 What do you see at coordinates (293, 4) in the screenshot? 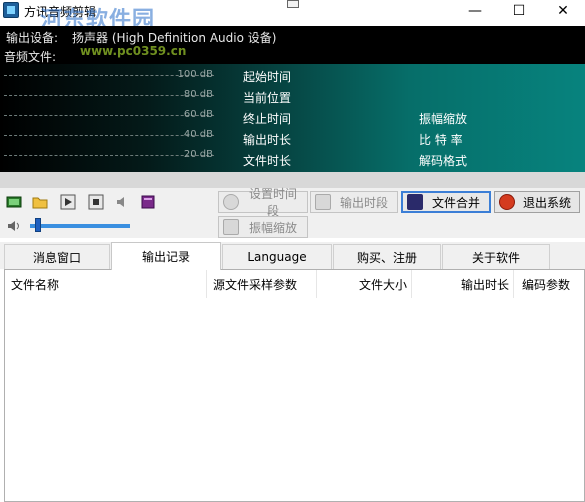
I see `restore-mini-icon` at bounding box center [293, 4].